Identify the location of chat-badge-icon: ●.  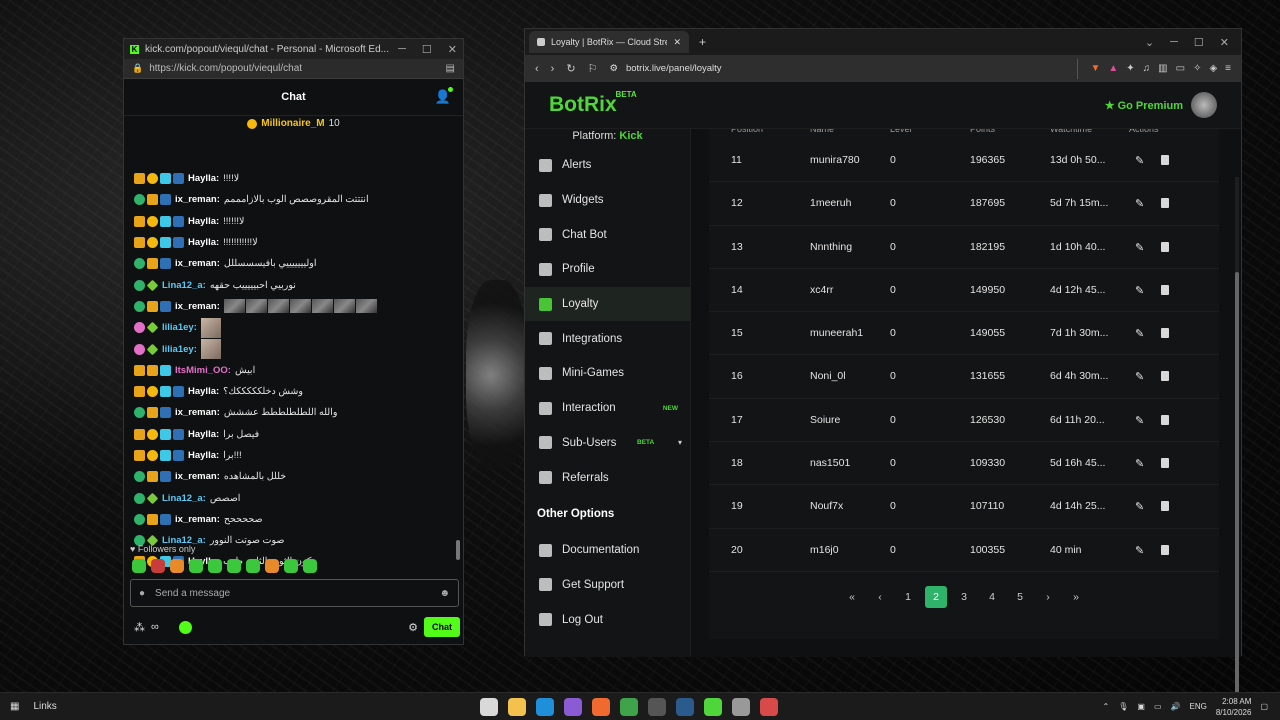
(142, 593).